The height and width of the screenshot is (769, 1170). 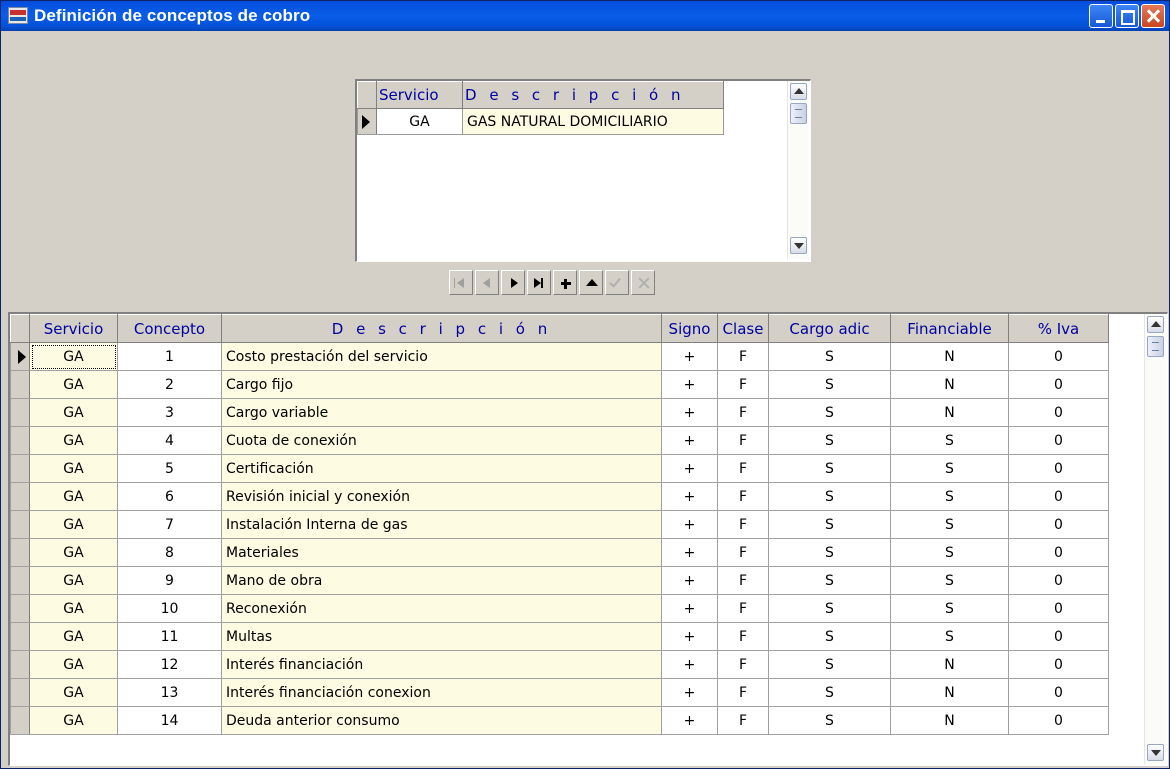 I want to click on nav-insert-button, so click(x=565, y=282).